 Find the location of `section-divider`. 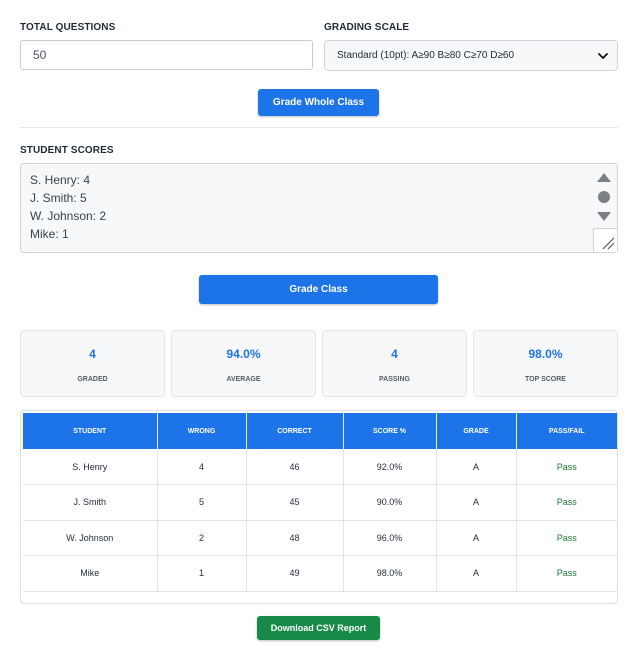

section-divider is located at coordinates (319, 127).